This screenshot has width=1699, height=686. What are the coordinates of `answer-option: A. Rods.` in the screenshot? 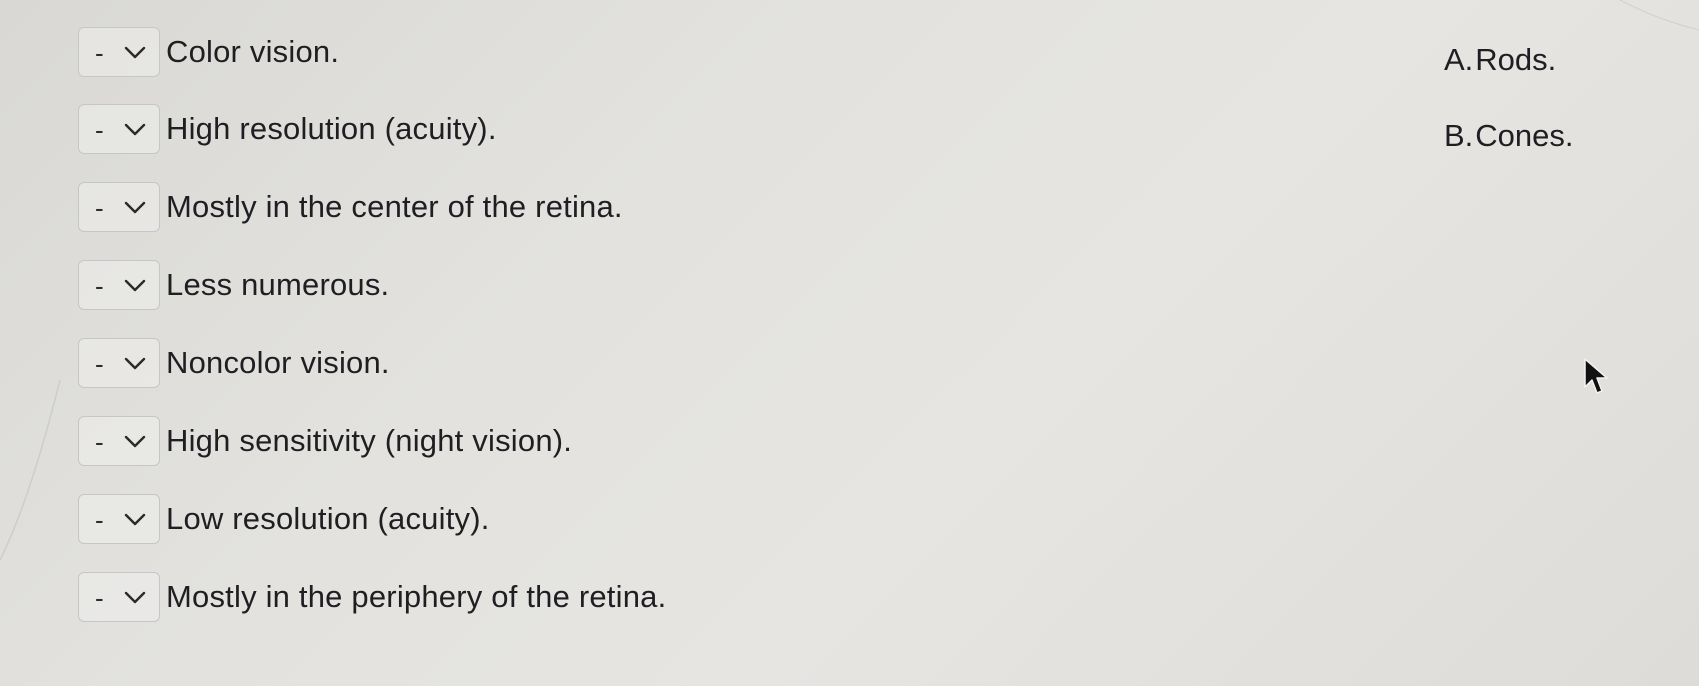 It's located at (1554, 60).